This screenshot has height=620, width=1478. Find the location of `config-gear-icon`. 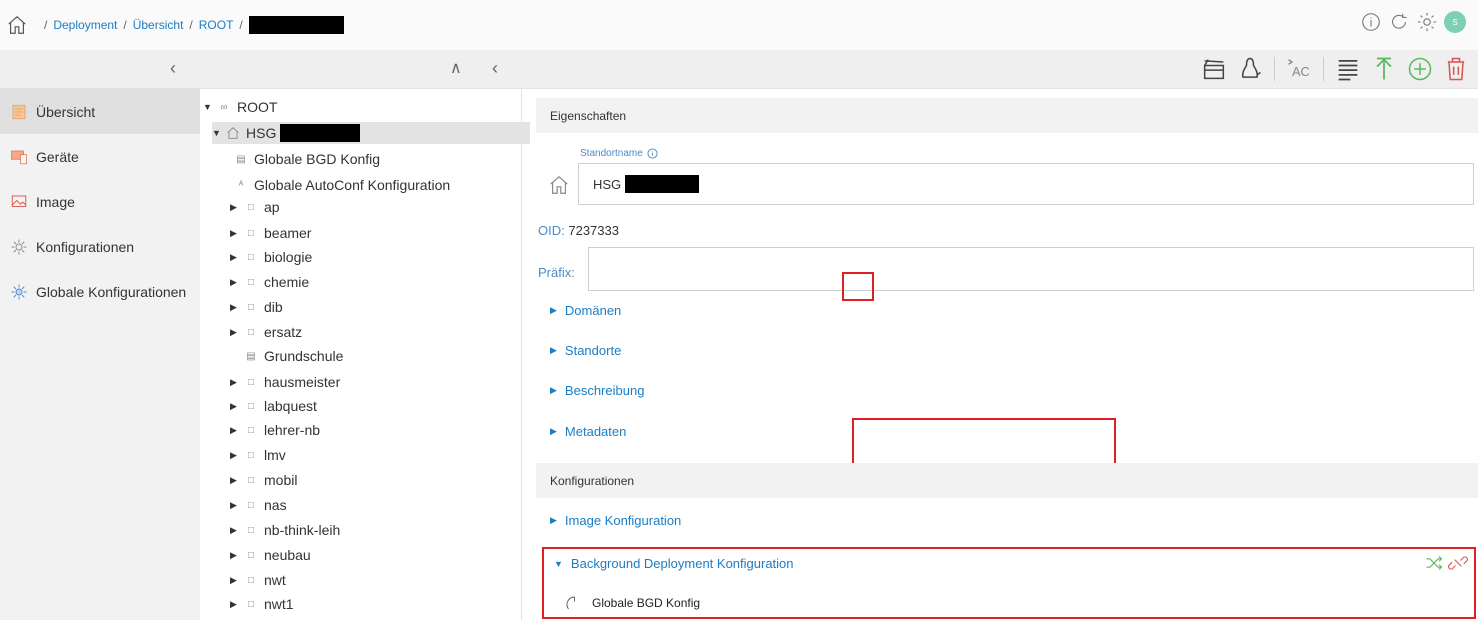

config-gear-icon is located at coordinates (19, 246).